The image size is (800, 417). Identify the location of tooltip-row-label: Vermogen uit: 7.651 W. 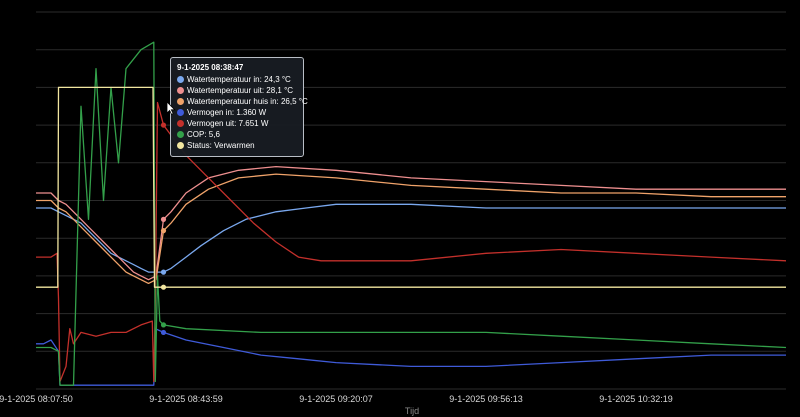
(228, 123).